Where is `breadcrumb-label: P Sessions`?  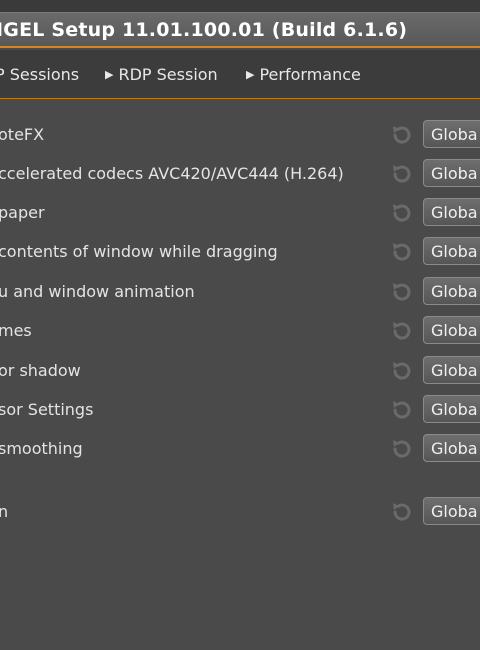
breadcrumb-label: P Sessions is located at coordinates (40, 74).